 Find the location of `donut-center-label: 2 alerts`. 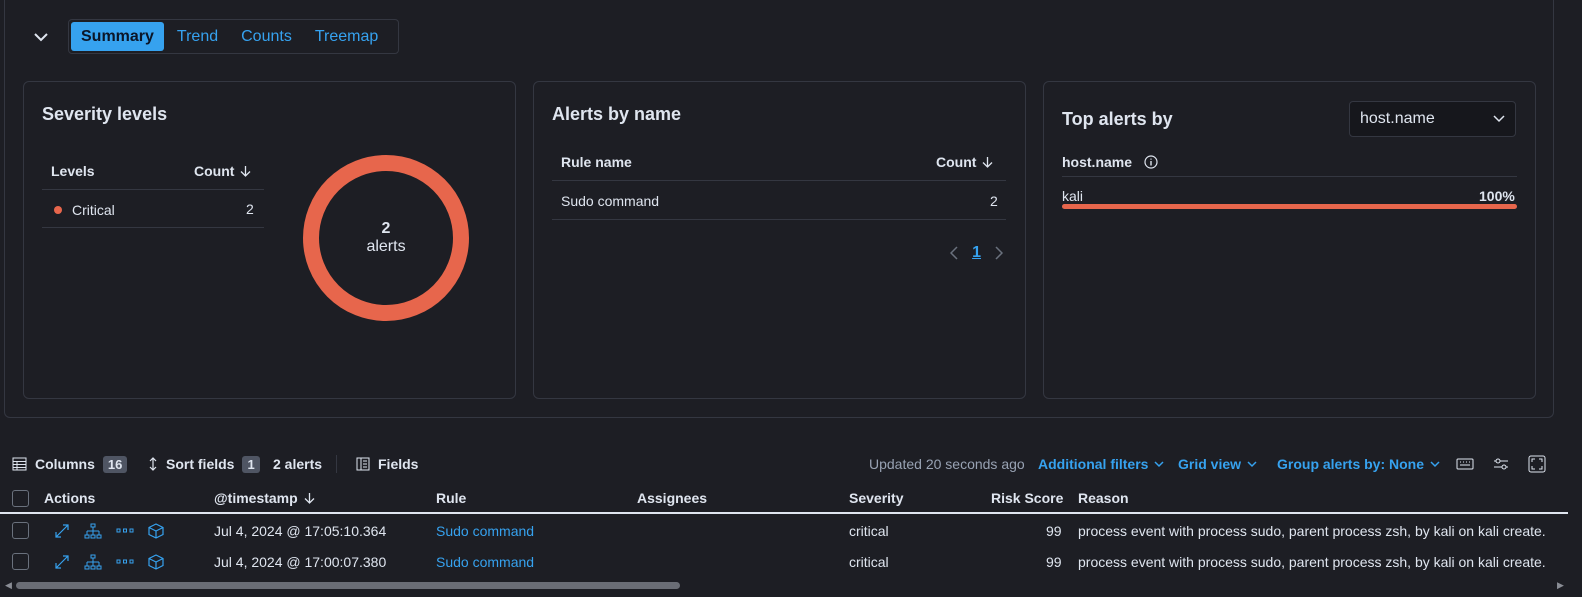

donut-center-label: 2 alerts is located at coordinates (386, 238).